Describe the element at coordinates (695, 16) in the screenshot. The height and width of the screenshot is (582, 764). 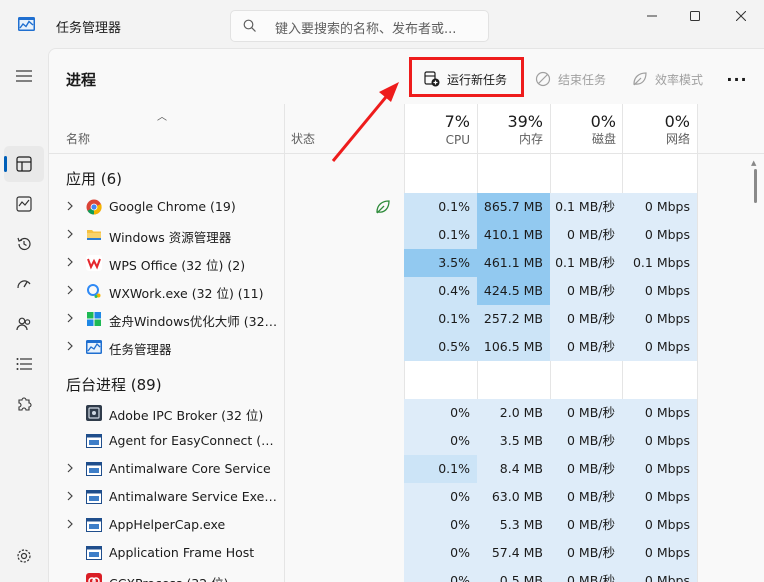
I see `maximize-button` at that location.